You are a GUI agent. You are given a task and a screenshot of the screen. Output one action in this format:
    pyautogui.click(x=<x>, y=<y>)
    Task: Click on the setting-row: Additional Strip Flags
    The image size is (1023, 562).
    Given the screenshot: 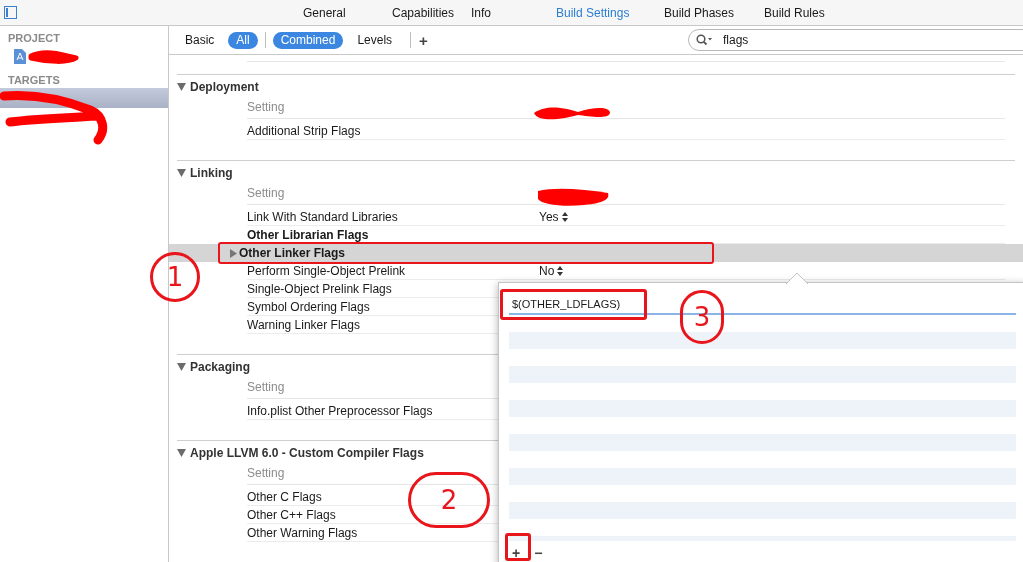 What is the action you would take?
    pyautogui.click(x=626, y=131)
    